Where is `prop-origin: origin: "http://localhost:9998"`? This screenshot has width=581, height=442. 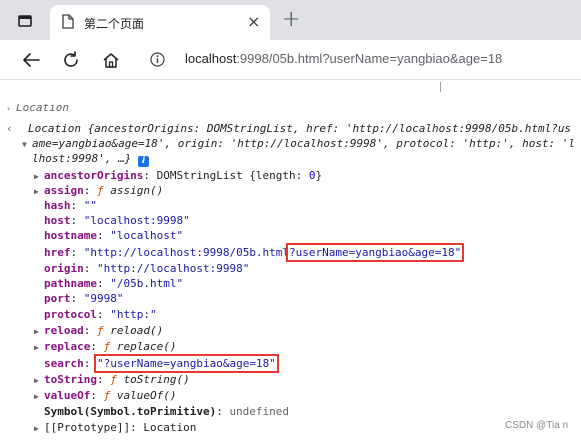
prop-origin: origin: "http://localhost:9998" is located at coordinates (147, 268).